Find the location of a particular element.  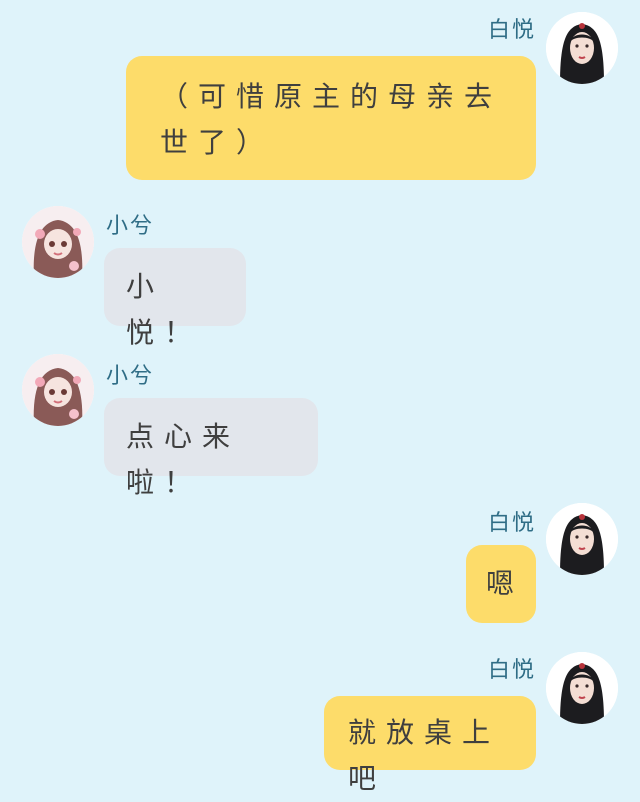

message-text: 就放桌上吧 is located at coordinates (424, 755).